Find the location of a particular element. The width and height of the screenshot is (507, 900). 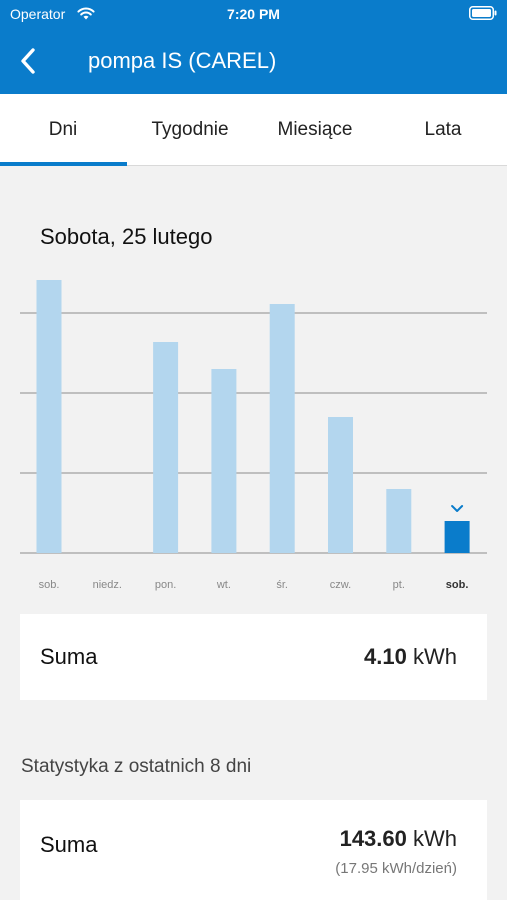

x-tick-label-3: wt. is located at coordinates (223, 585).